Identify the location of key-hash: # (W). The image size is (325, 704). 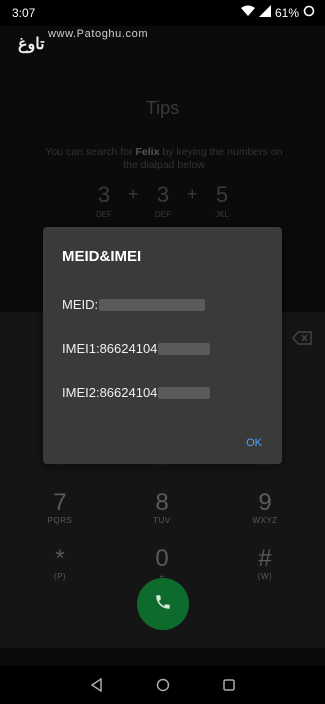
(265, 563).